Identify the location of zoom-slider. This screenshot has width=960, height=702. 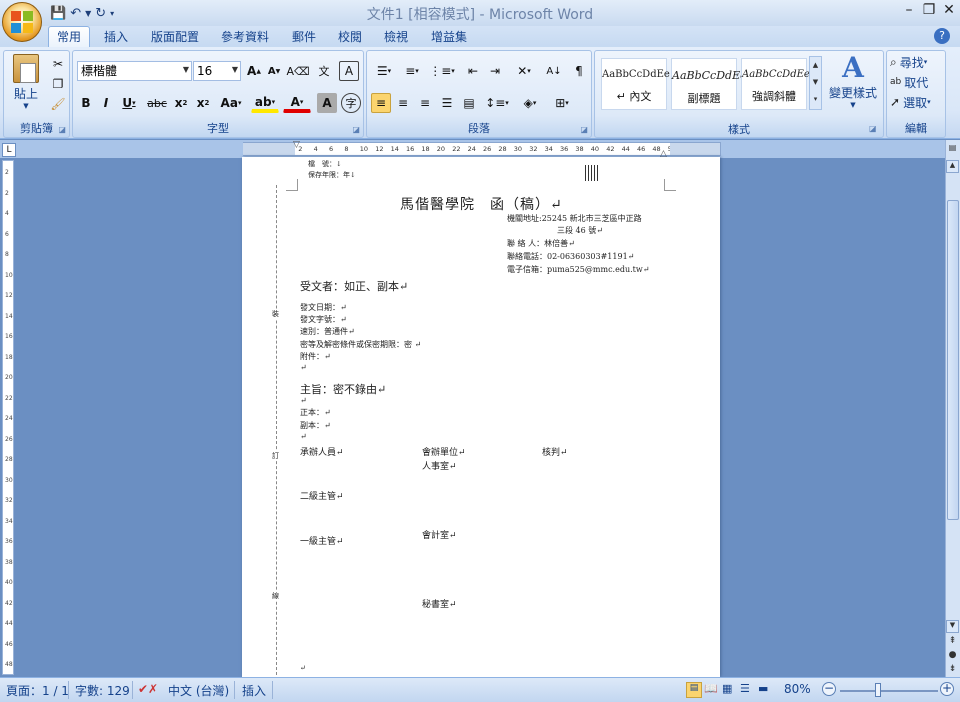
(889, 691).